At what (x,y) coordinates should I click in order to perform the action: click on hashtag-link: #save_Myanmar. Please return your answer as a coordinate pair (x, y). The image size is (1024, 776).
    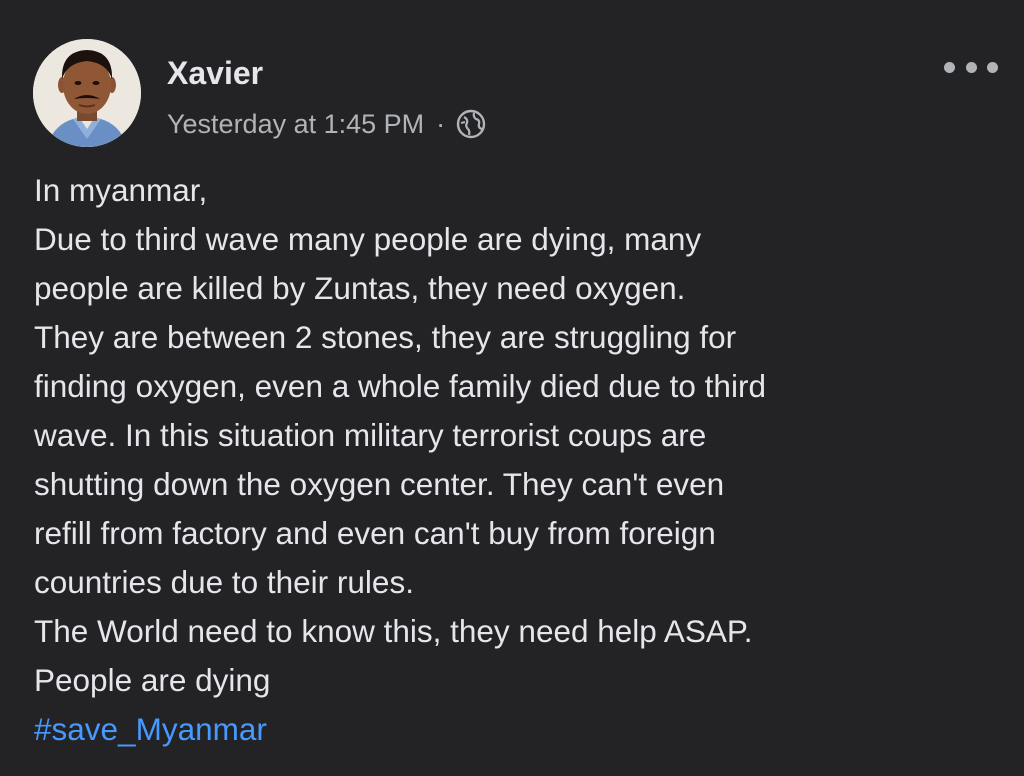
    Looking at the image, I should click on (514, 729).